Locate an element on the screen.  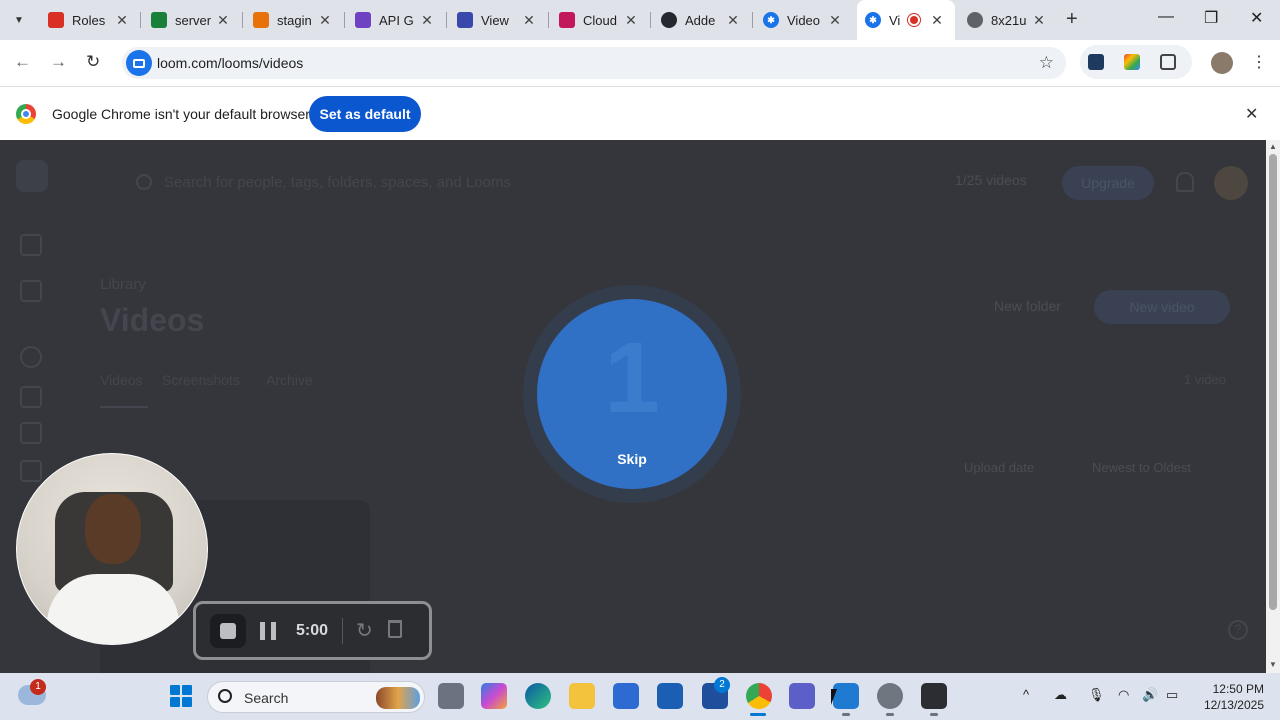
tab-github: Adde ✕ is located at coordinates (701, 20).